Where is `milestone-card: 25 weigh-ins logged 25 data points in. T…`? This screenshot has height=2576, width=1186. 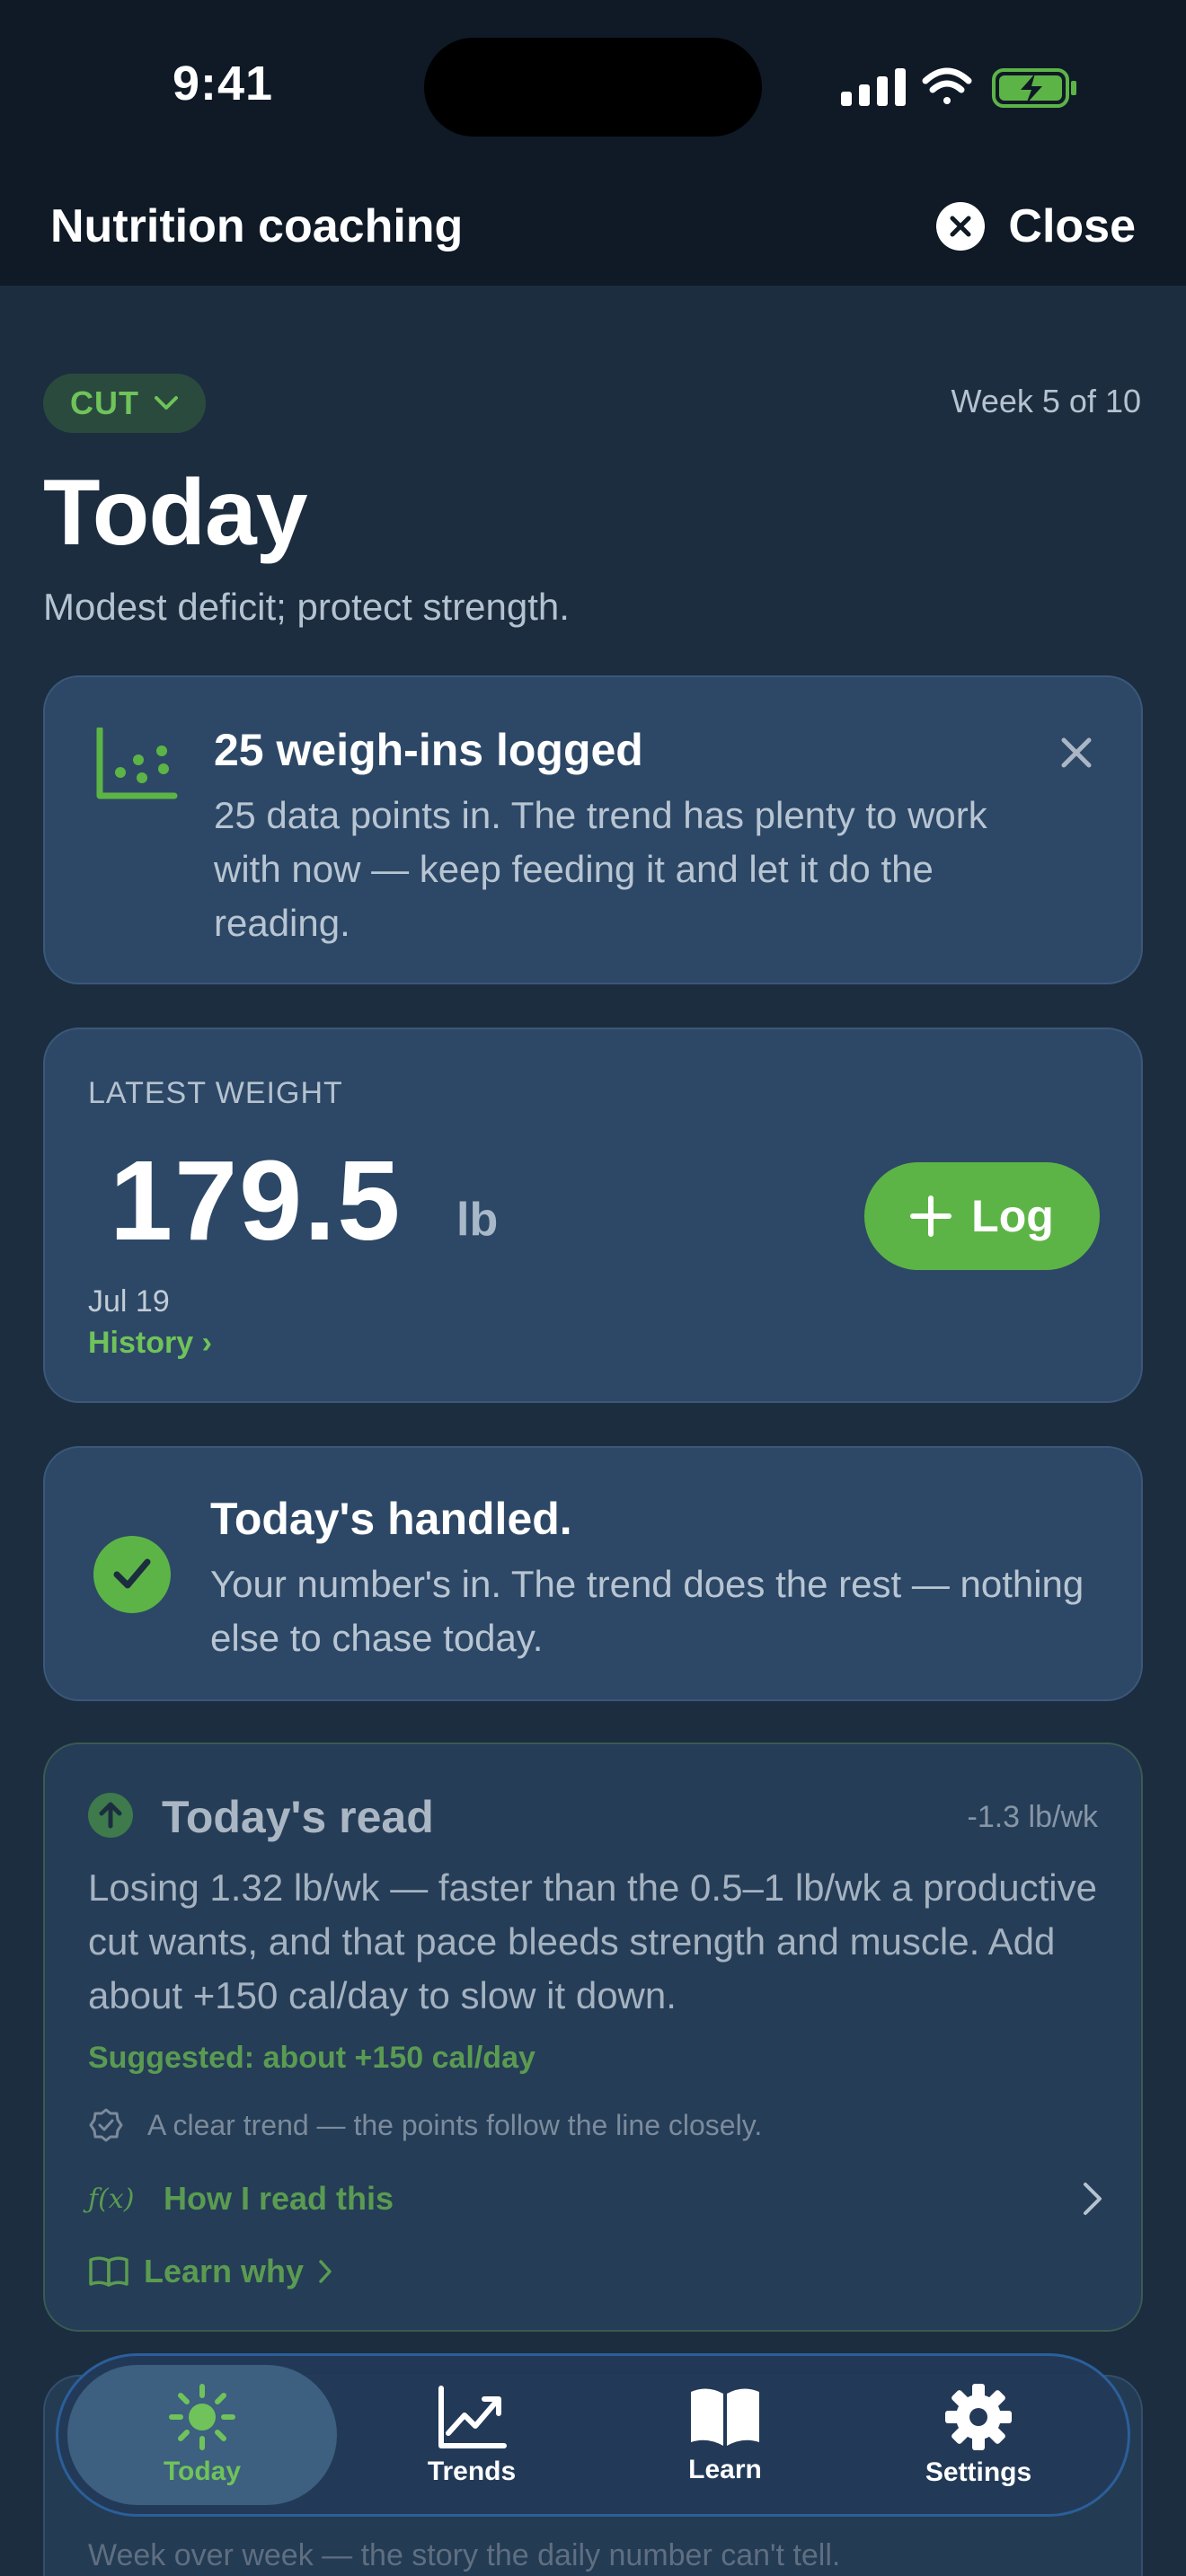 milestone-card: 25 weigh-ins logged 25 data points in. T… is located at coordinates (593, 829).